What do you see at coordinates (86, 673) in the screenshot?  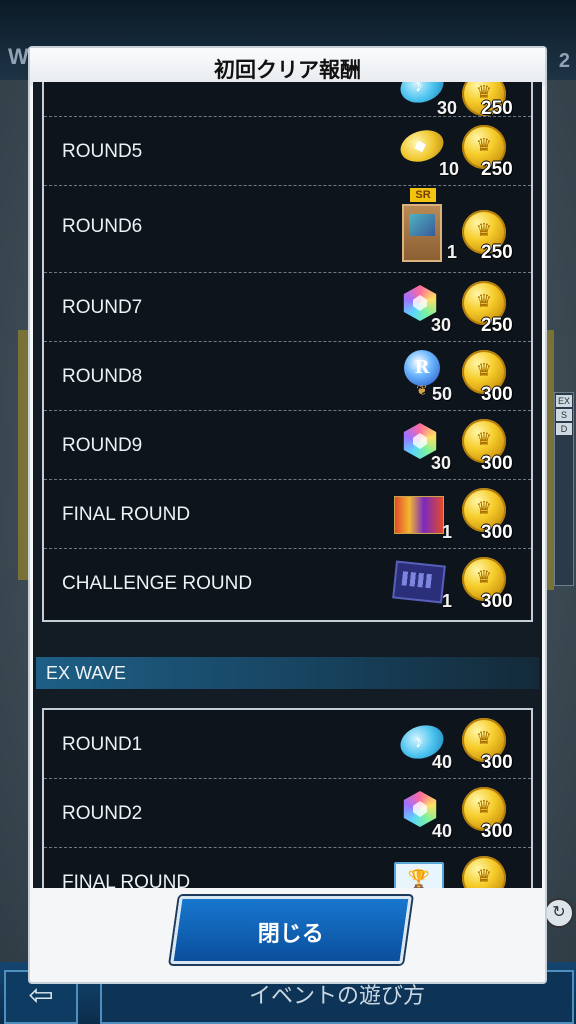 I see `ex-wave-label: EX WAVE` at bounding box center [86, 673].